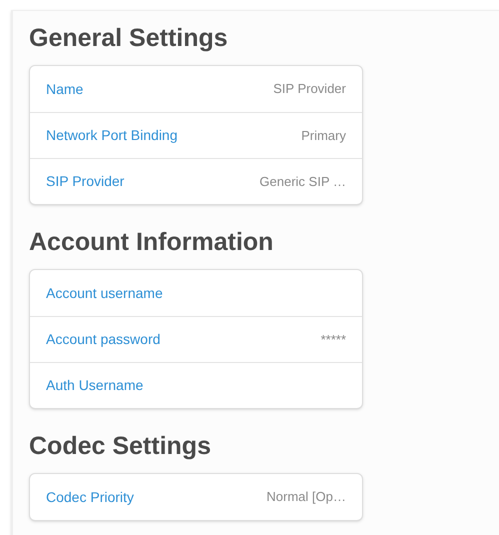 Image resolution: width=499 pixels, height=535 pixels. What do you see at coordinates (196, 89) in the screenshot?
I see `settings-row: Name SIP Provider` at bounding box center [196, 89].